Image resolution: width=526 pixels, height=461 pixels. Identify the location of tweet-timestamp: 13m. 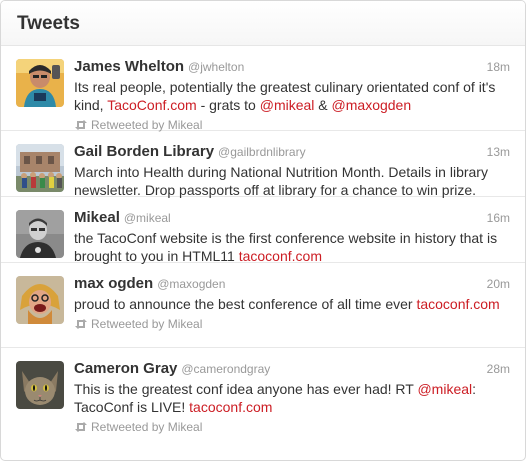
(498, 152).